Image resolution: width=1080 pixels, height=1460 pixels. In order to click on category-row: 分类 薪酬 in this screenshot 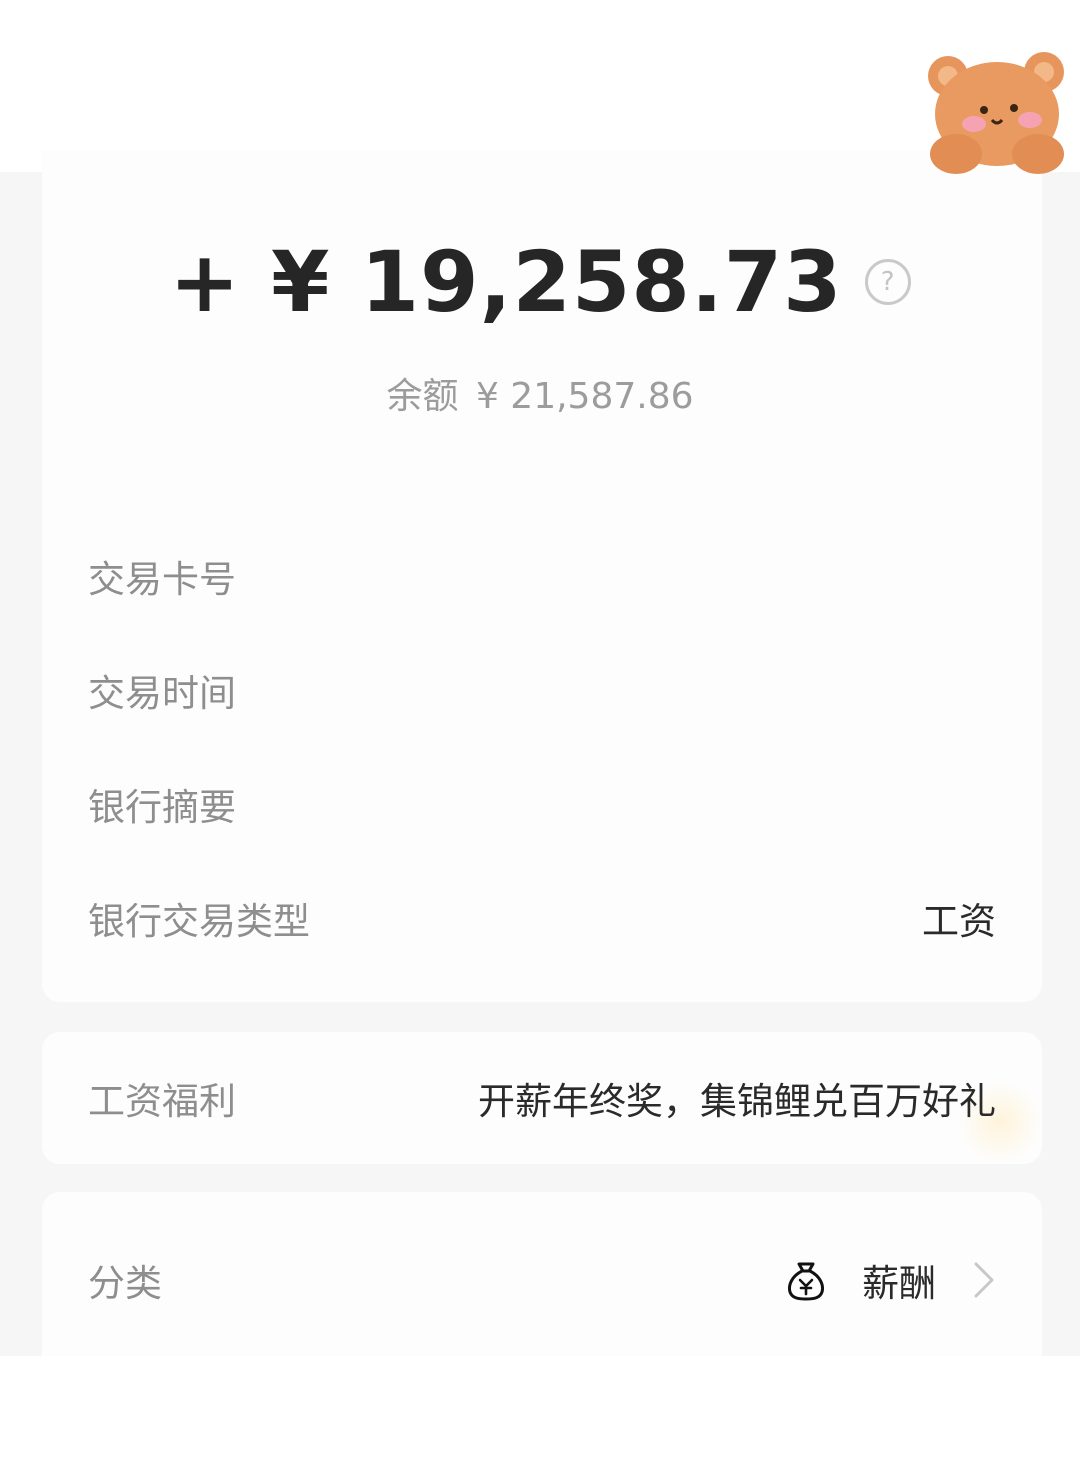, I will do `click(542, 1280)`.